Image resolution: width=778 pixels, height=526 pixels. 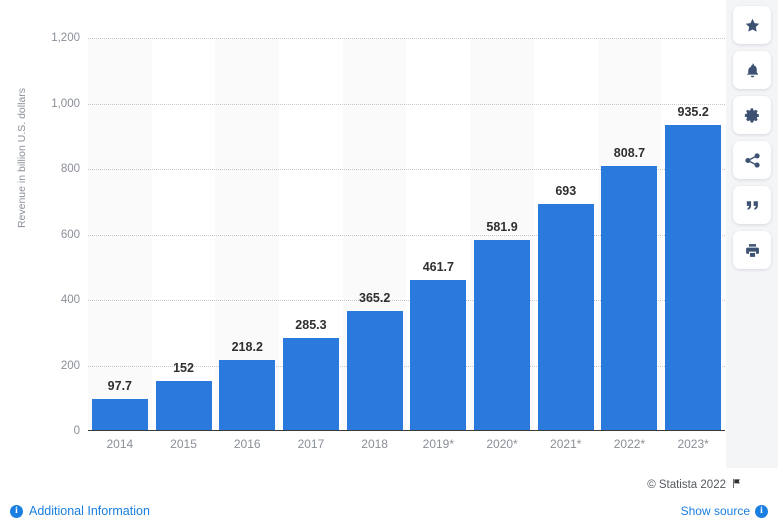 What do you see at coordinates (247, 346) in the screenshot?
I see `bar-value-label: 218.2` at bounding box center [247, 346].